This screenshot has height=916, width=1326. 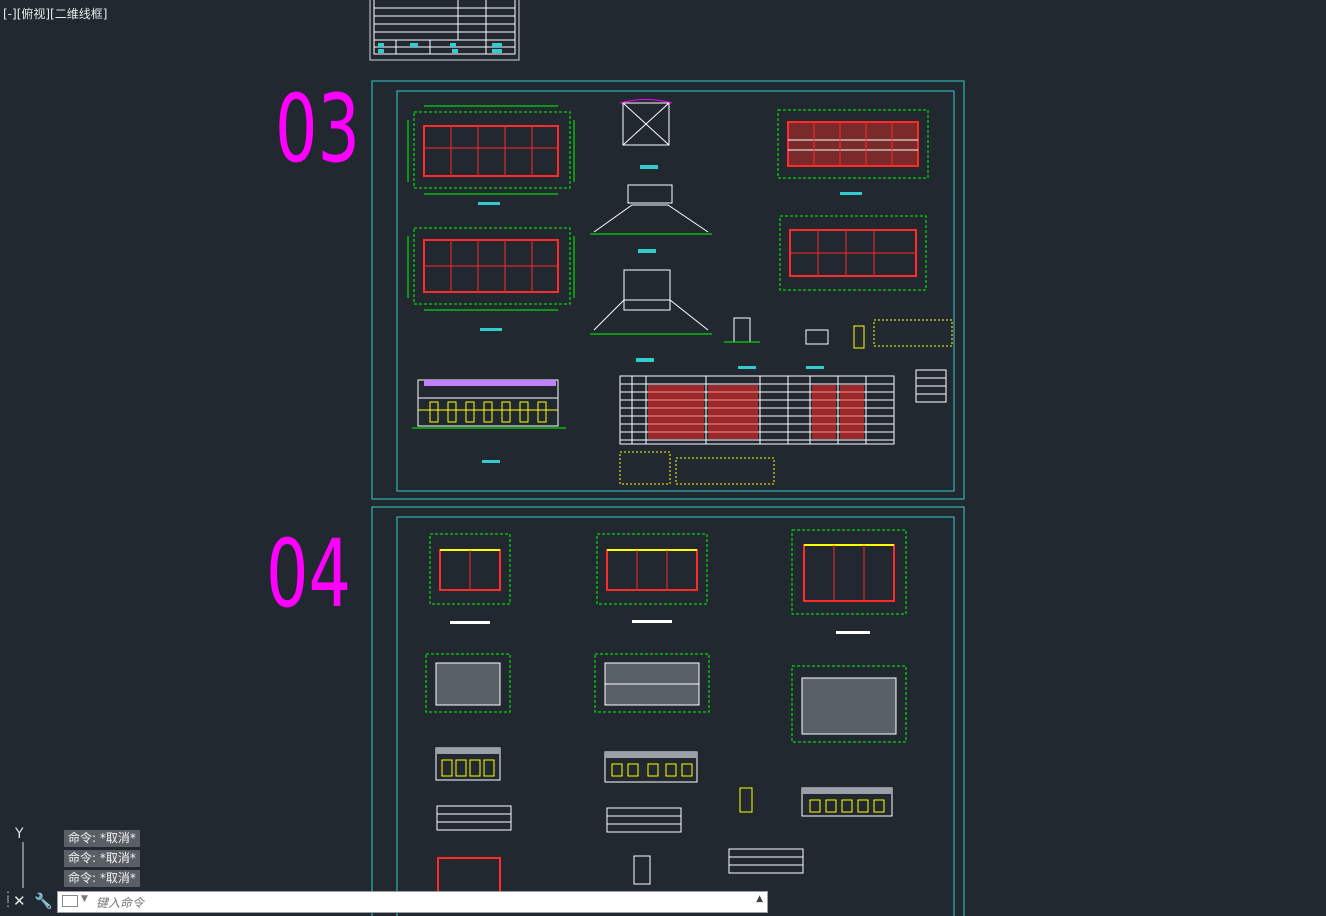 What do you see at coordinates (421, 903) in the screenshot?
I see `command-input` at bounding box center [421, 903].